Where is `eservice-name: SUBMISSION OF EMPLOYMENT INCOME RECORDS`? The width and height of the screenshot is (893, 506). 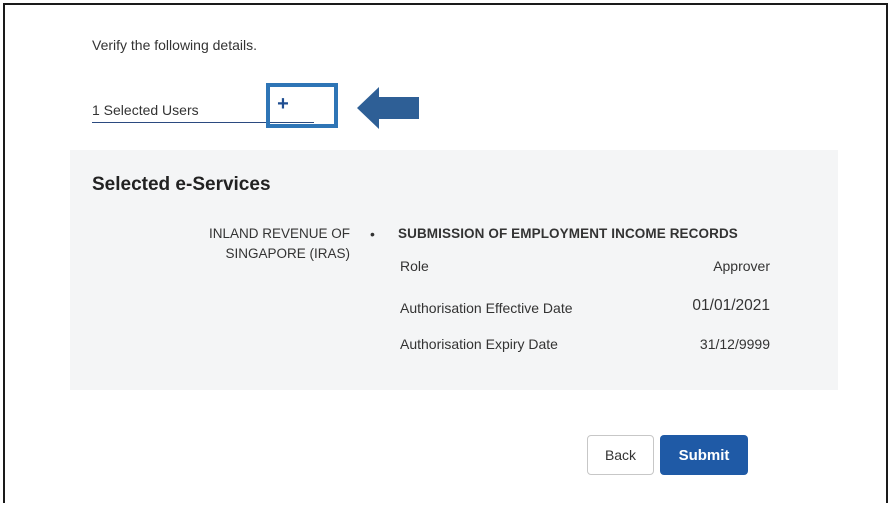 eservice-name: SUBMISSION OF EMPLOYMENT INCOME RECORDS is located at coordinates (568, 233).